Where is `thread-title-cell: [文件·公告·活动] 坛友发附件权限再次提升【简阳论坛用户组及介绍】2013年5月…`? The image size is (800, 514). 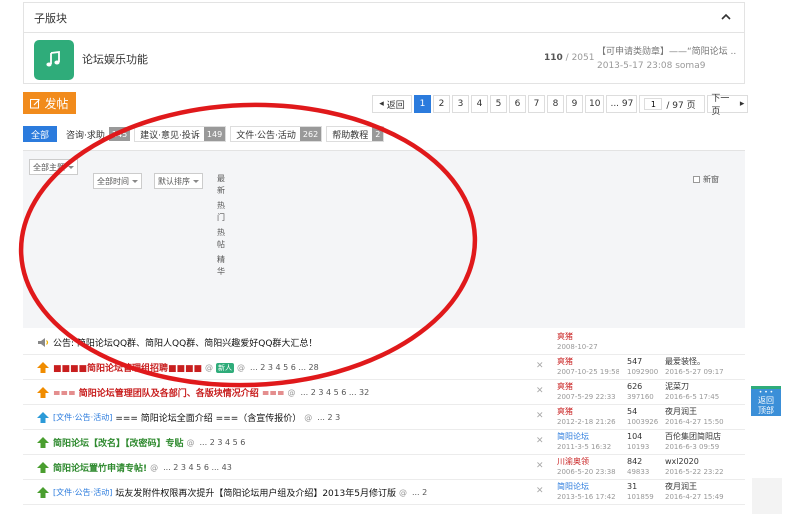 thread-title-cell: [文件·公告·活动] 坛友发附件权限再次提升【简阳论坛用户组及介绍】2013年5月… is located at coordinates (298, 492).